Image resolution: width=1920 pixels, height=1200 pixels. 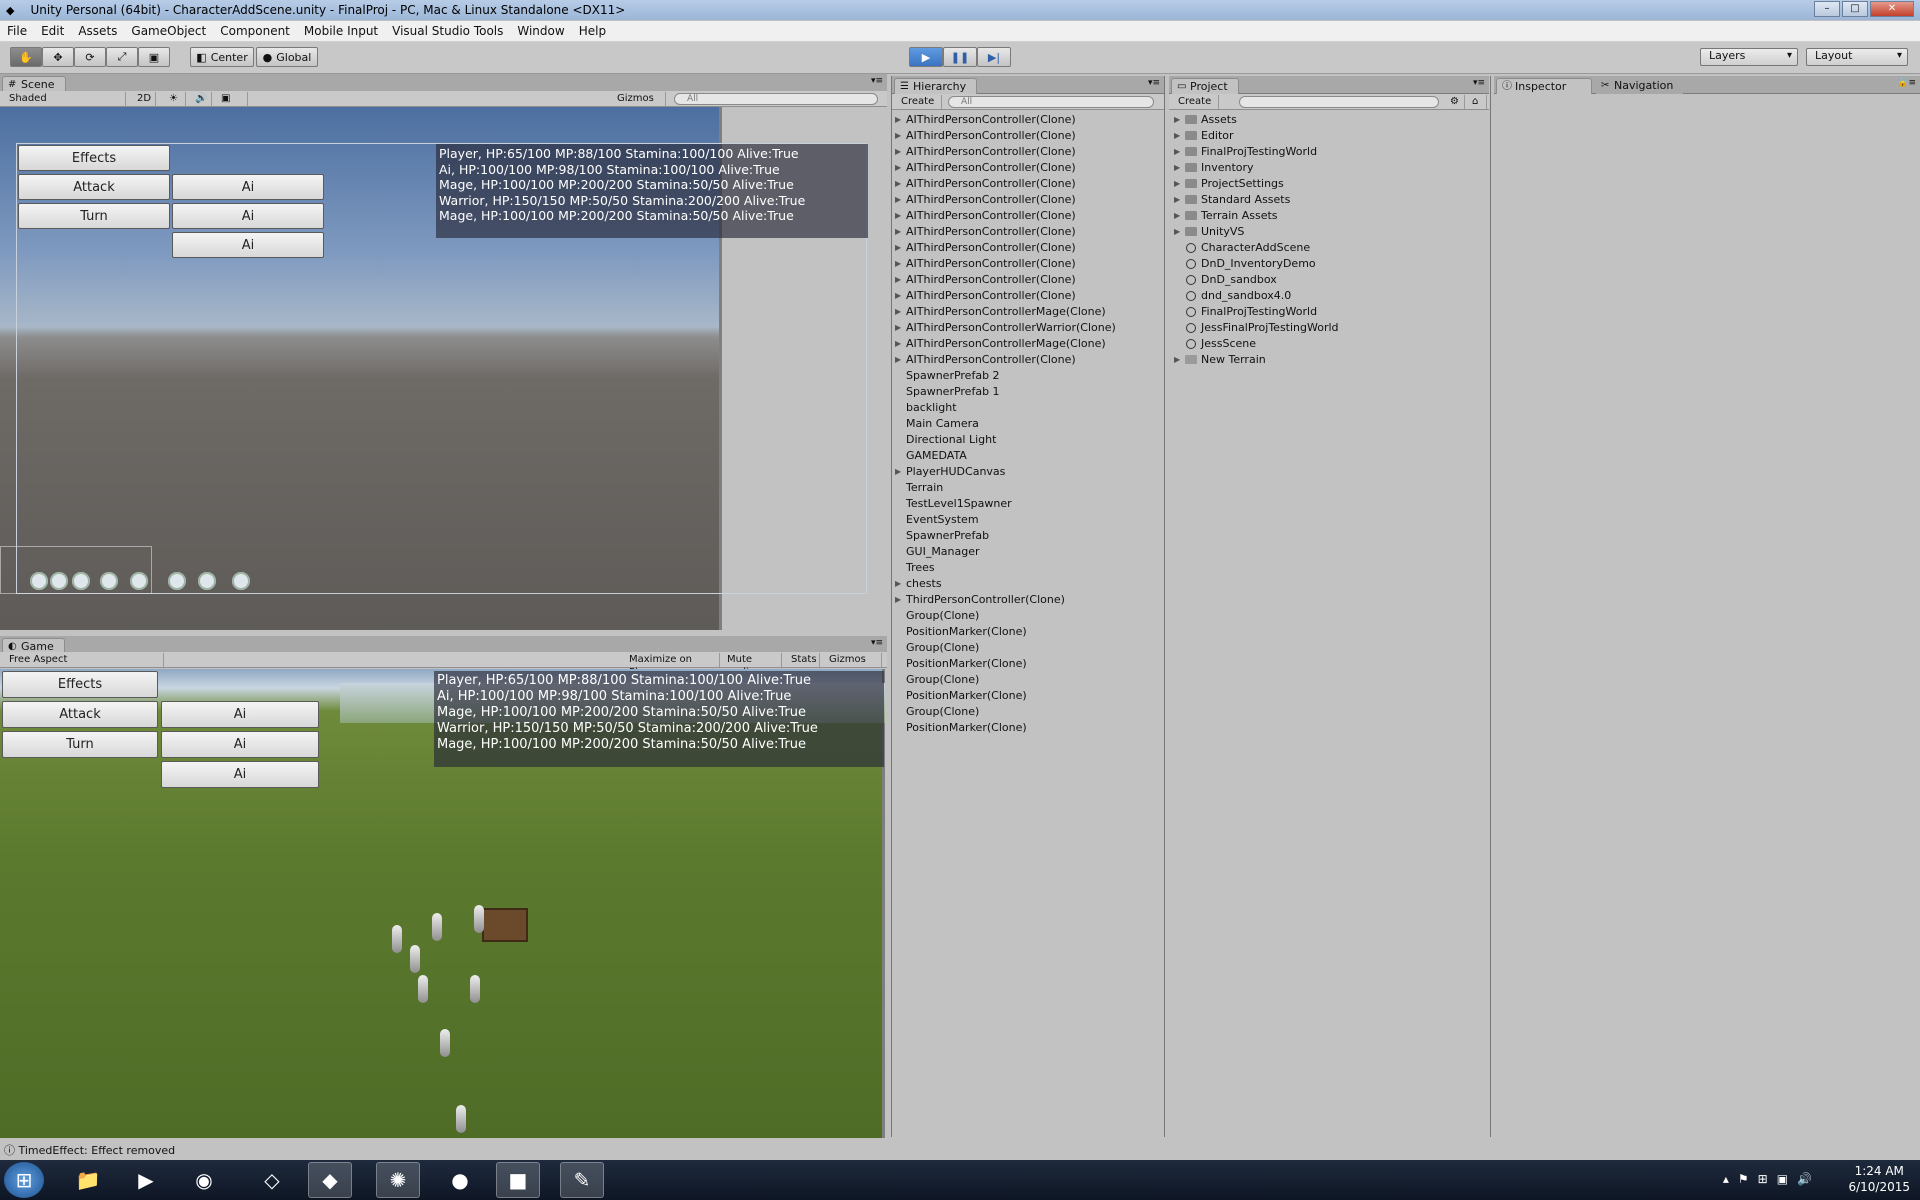 I want to click on paint-icon: ✎, so click(x=582, y=1180).